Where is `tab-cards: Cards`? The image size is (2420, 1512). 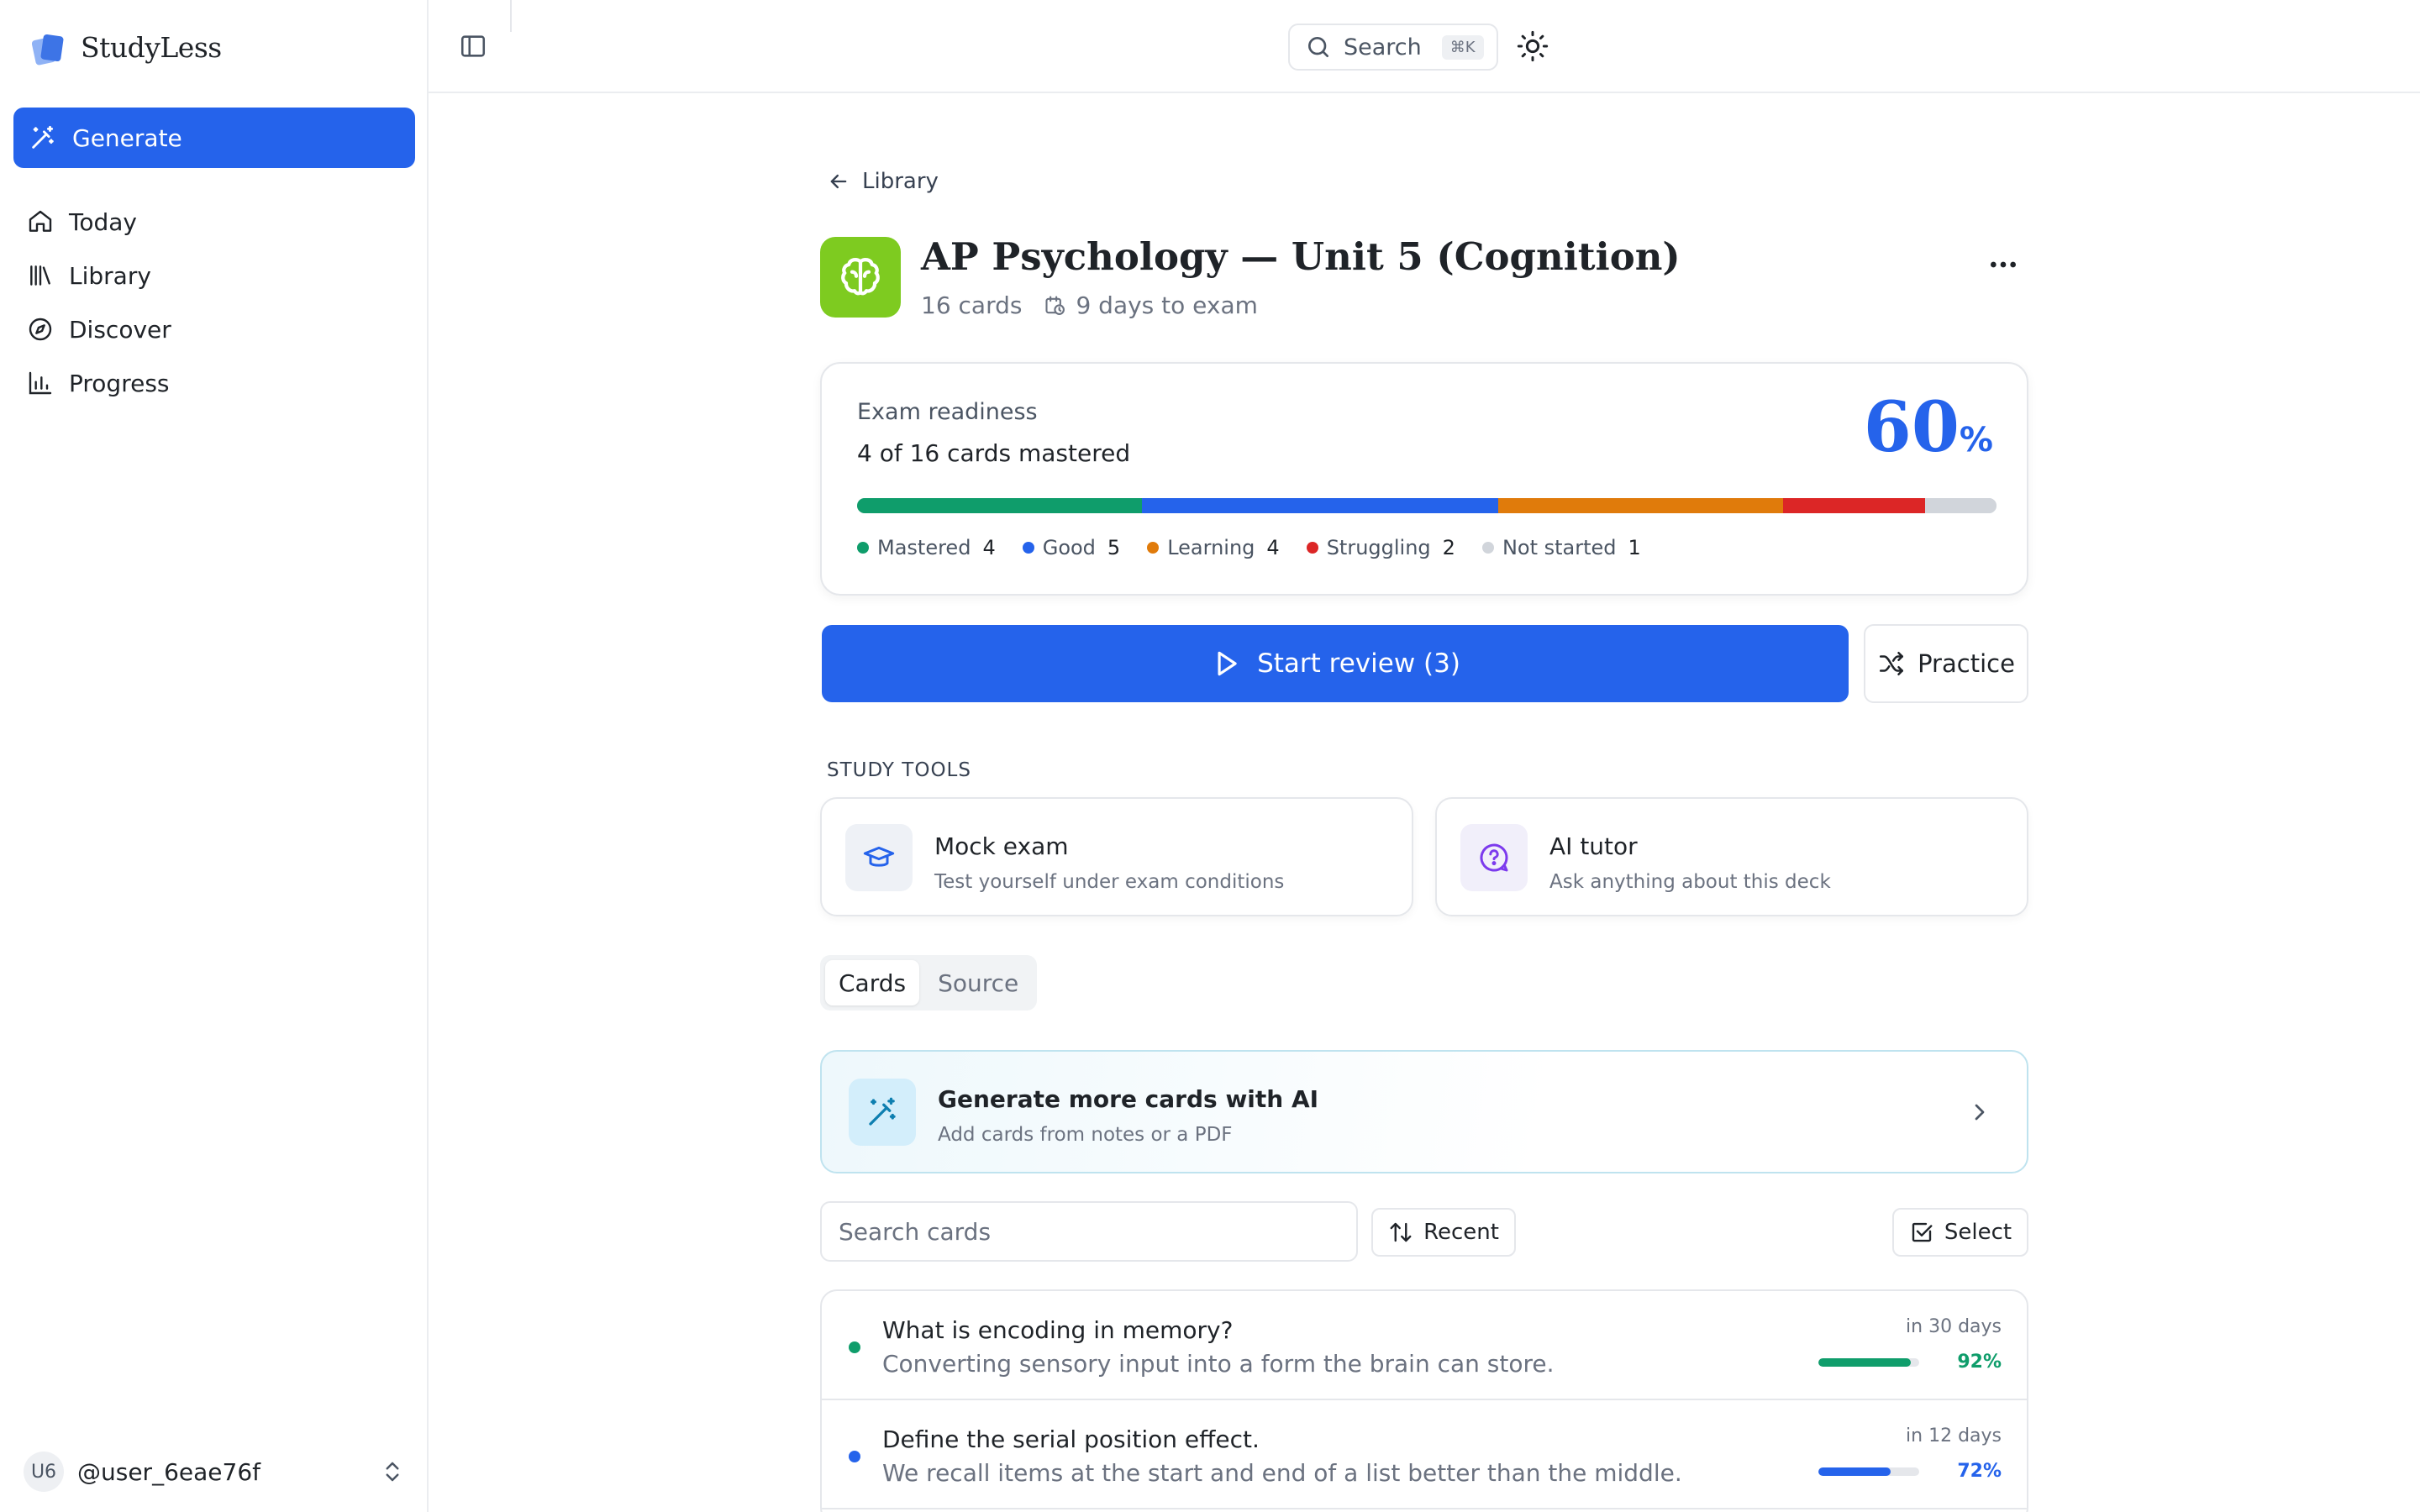 tab-cards: Cards is located at coordinates (872, 982).